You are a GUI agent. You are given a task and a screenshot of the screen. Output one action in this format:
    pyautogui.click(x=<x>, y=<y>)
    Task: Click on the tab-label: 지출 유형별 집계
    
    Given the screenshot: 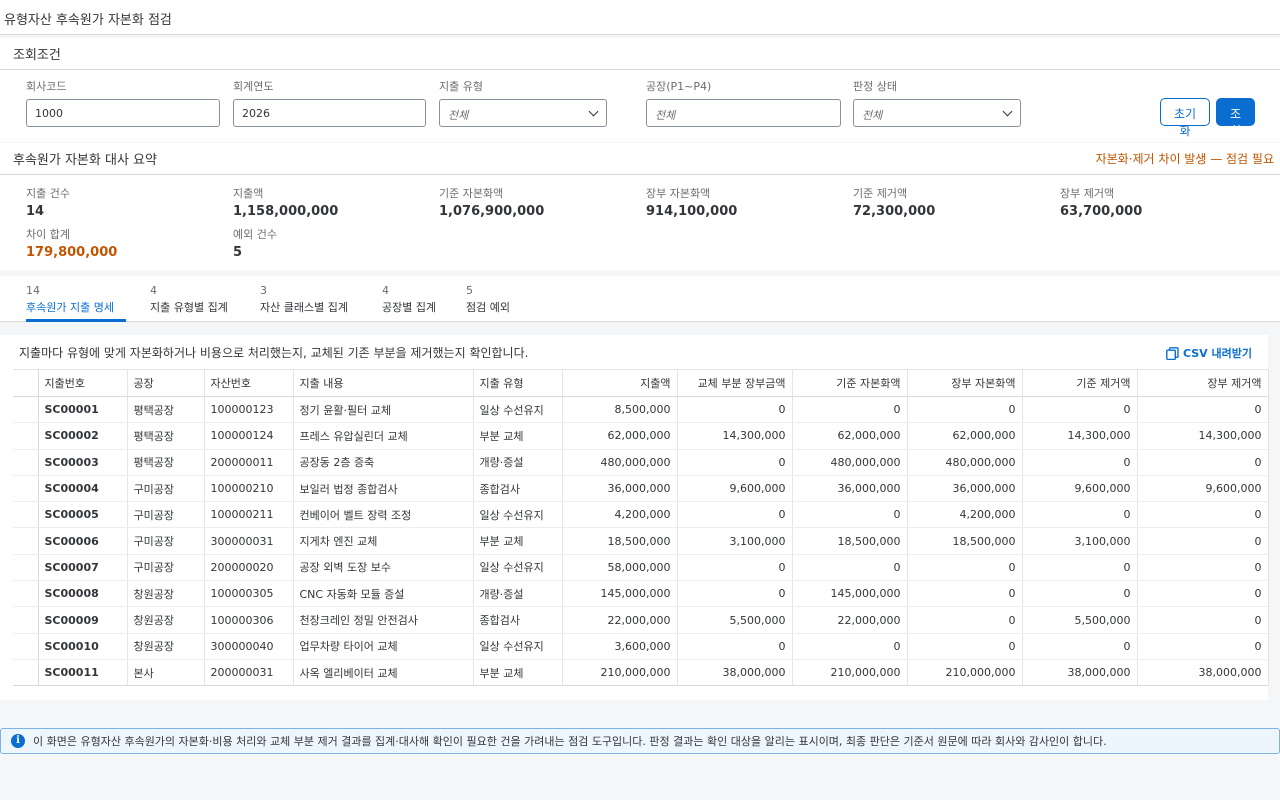 What is the action you would take?
    pyautogui.click(x=189, y=307)
    